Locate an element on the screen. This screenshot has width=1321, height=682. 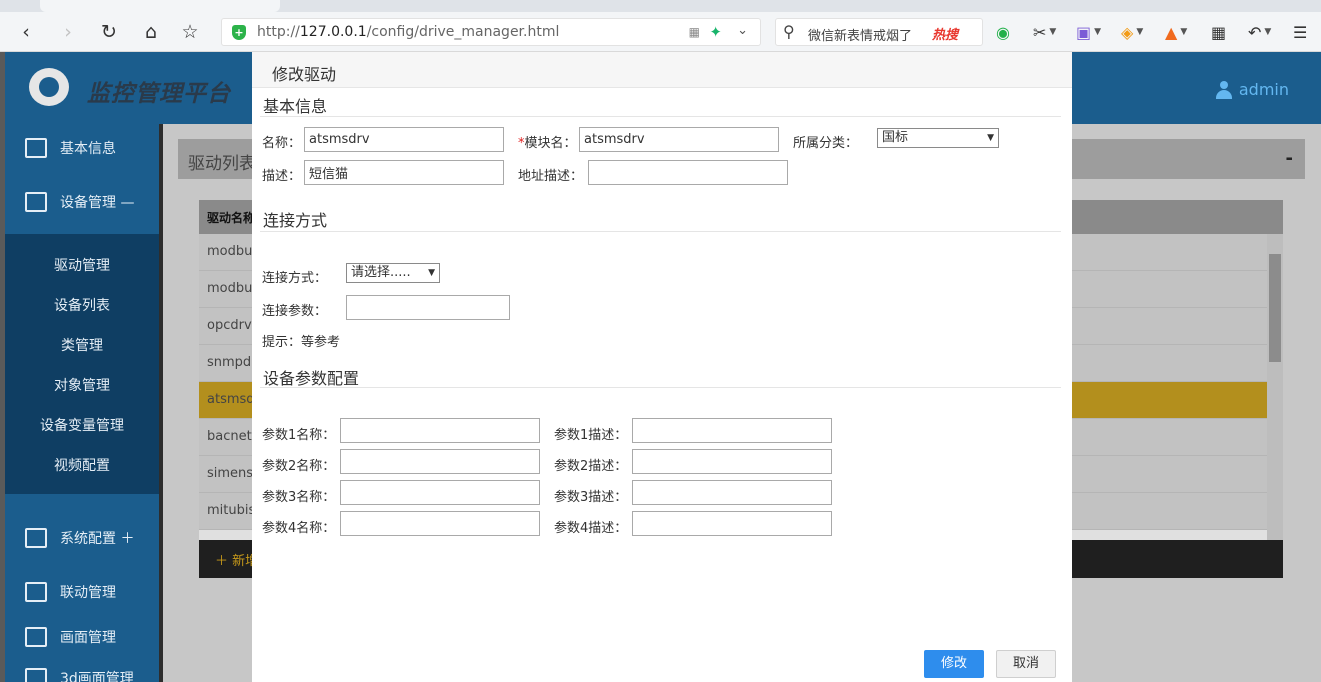
connection-params-input is located at coordinates (428, 307).